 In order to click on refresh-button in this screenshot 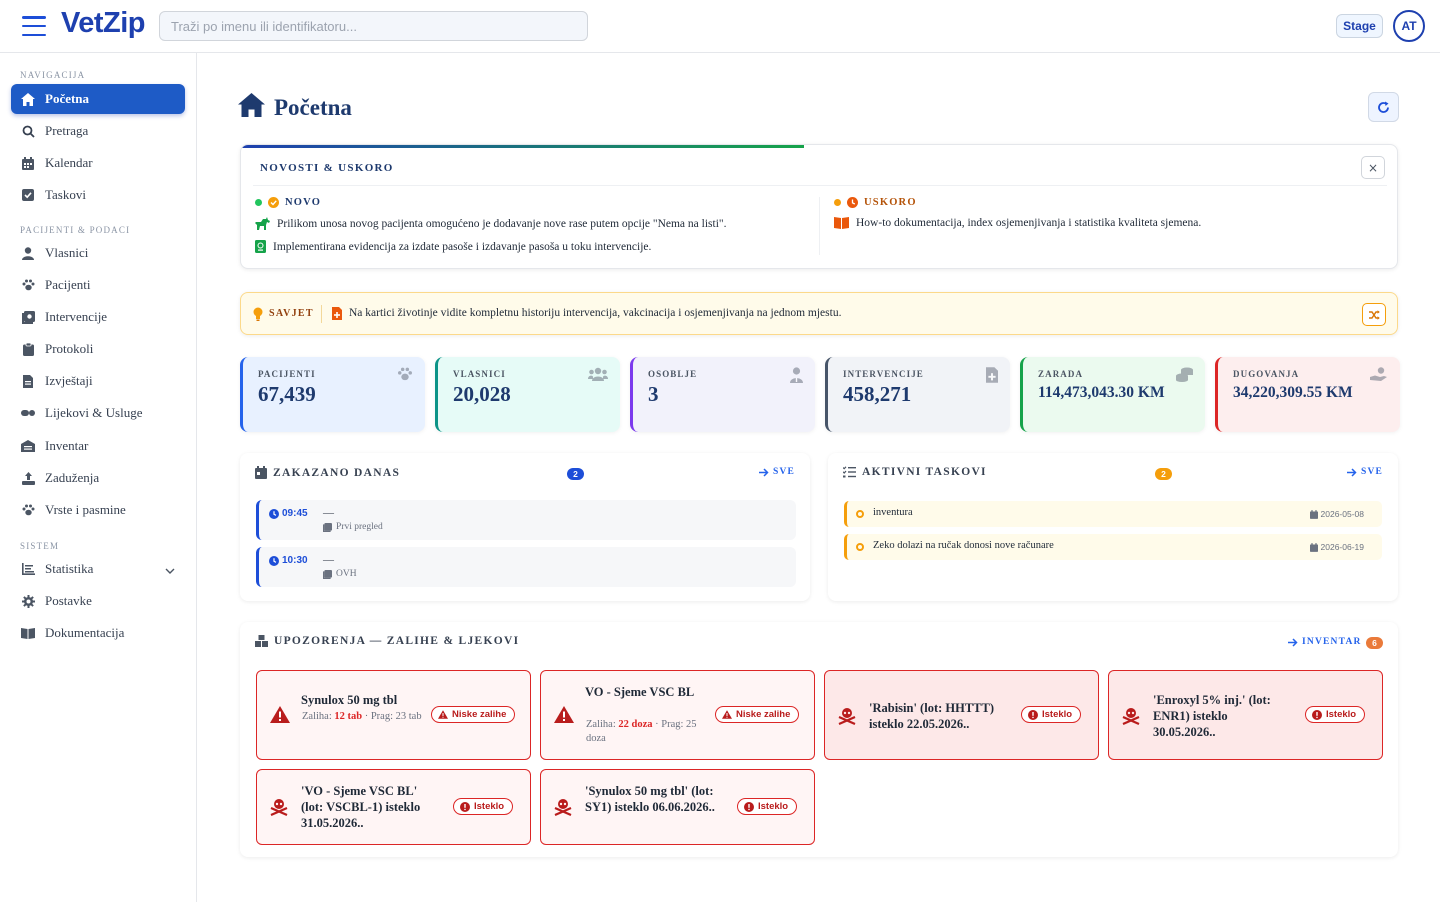, I will do `click(1383, 107)`.